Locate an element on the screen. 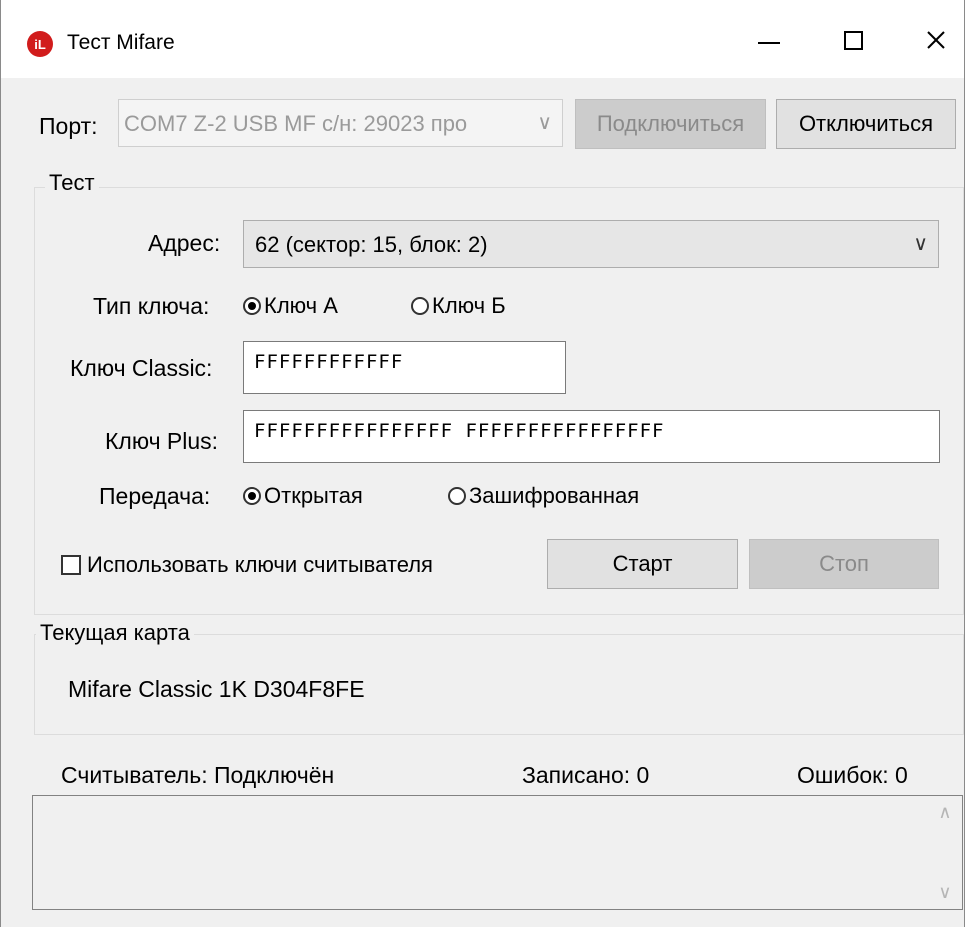 The image size is (979, 927). address-label: Адрес: is located at coordinates (184, 243).